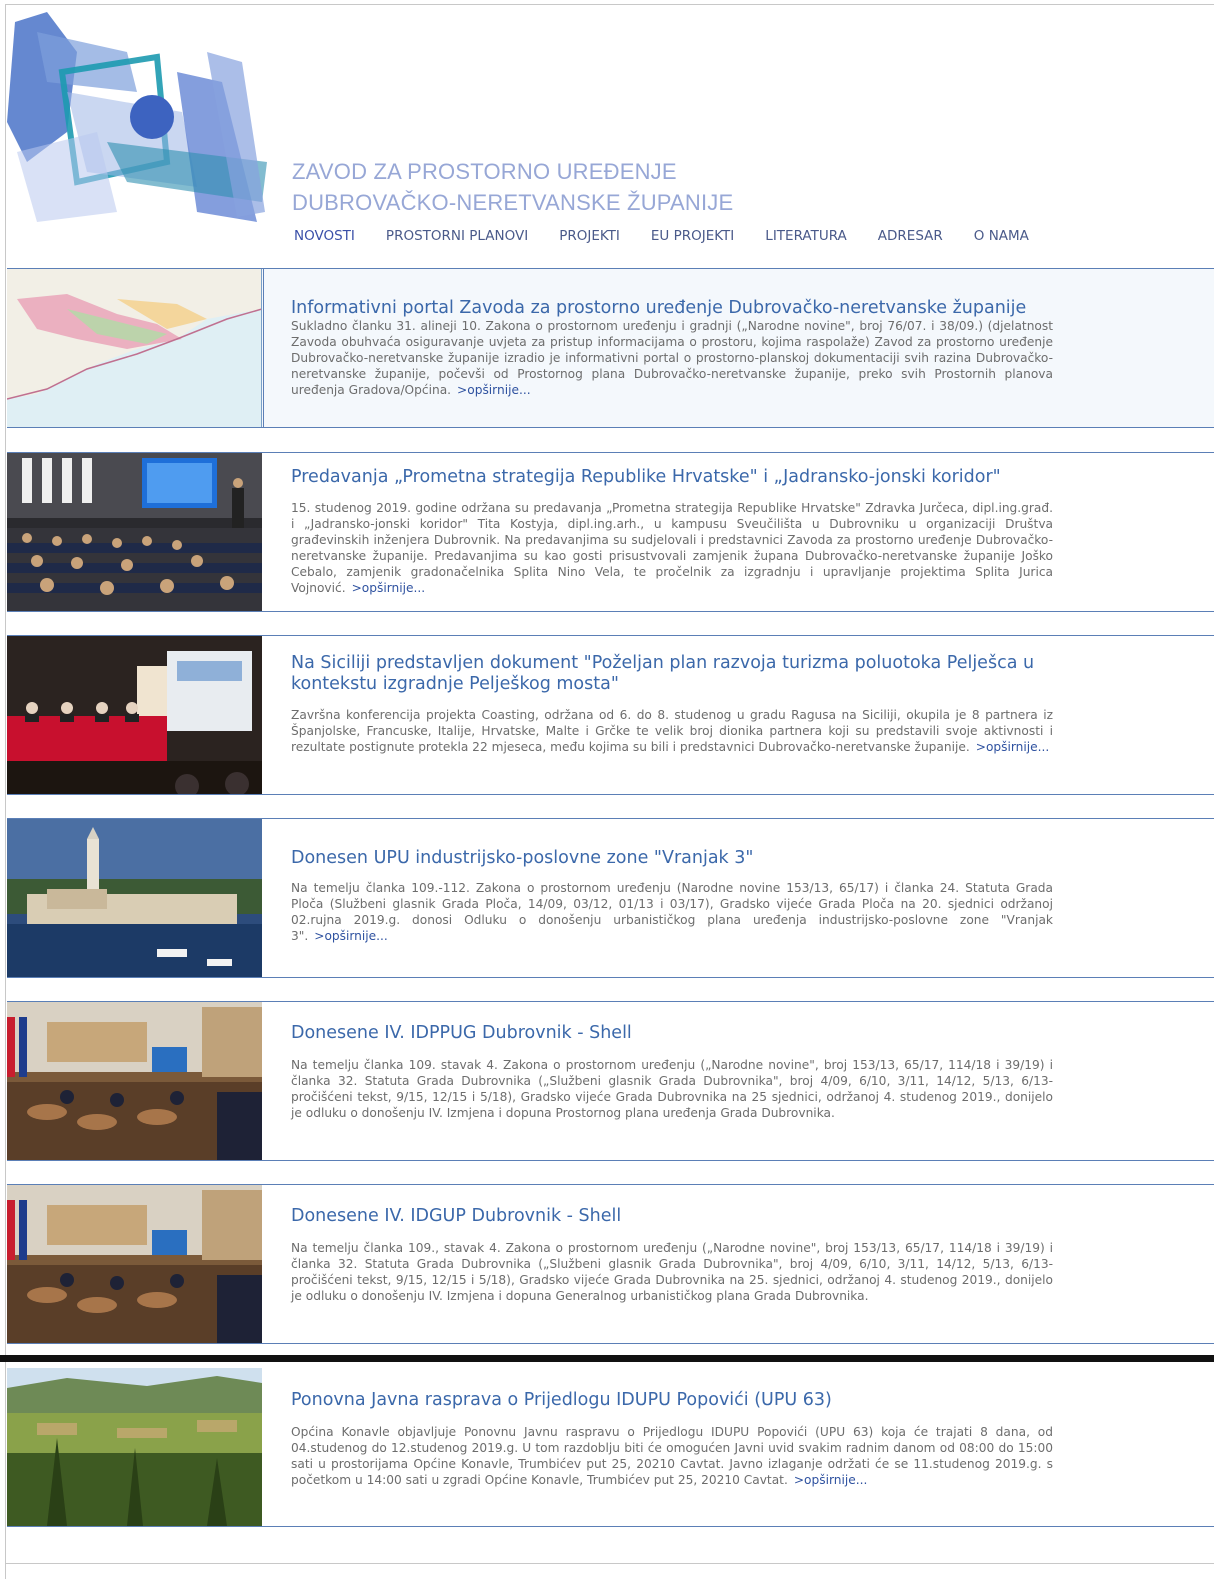  Describe the element at coordinates (607, 1358) in the screenshot. I see `section-separator` at that location.